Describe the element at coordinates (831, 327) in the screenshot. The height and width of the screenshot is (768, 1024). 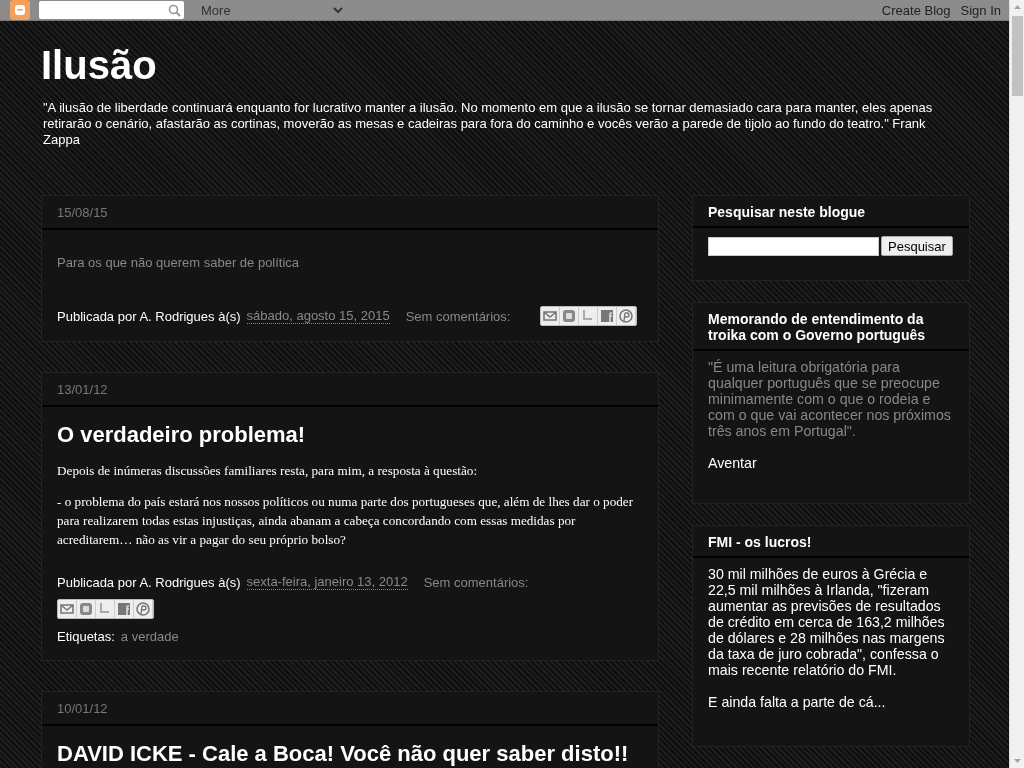
I see `widget-title: Memorando de entendimento da troika com o Governo português` at that location.